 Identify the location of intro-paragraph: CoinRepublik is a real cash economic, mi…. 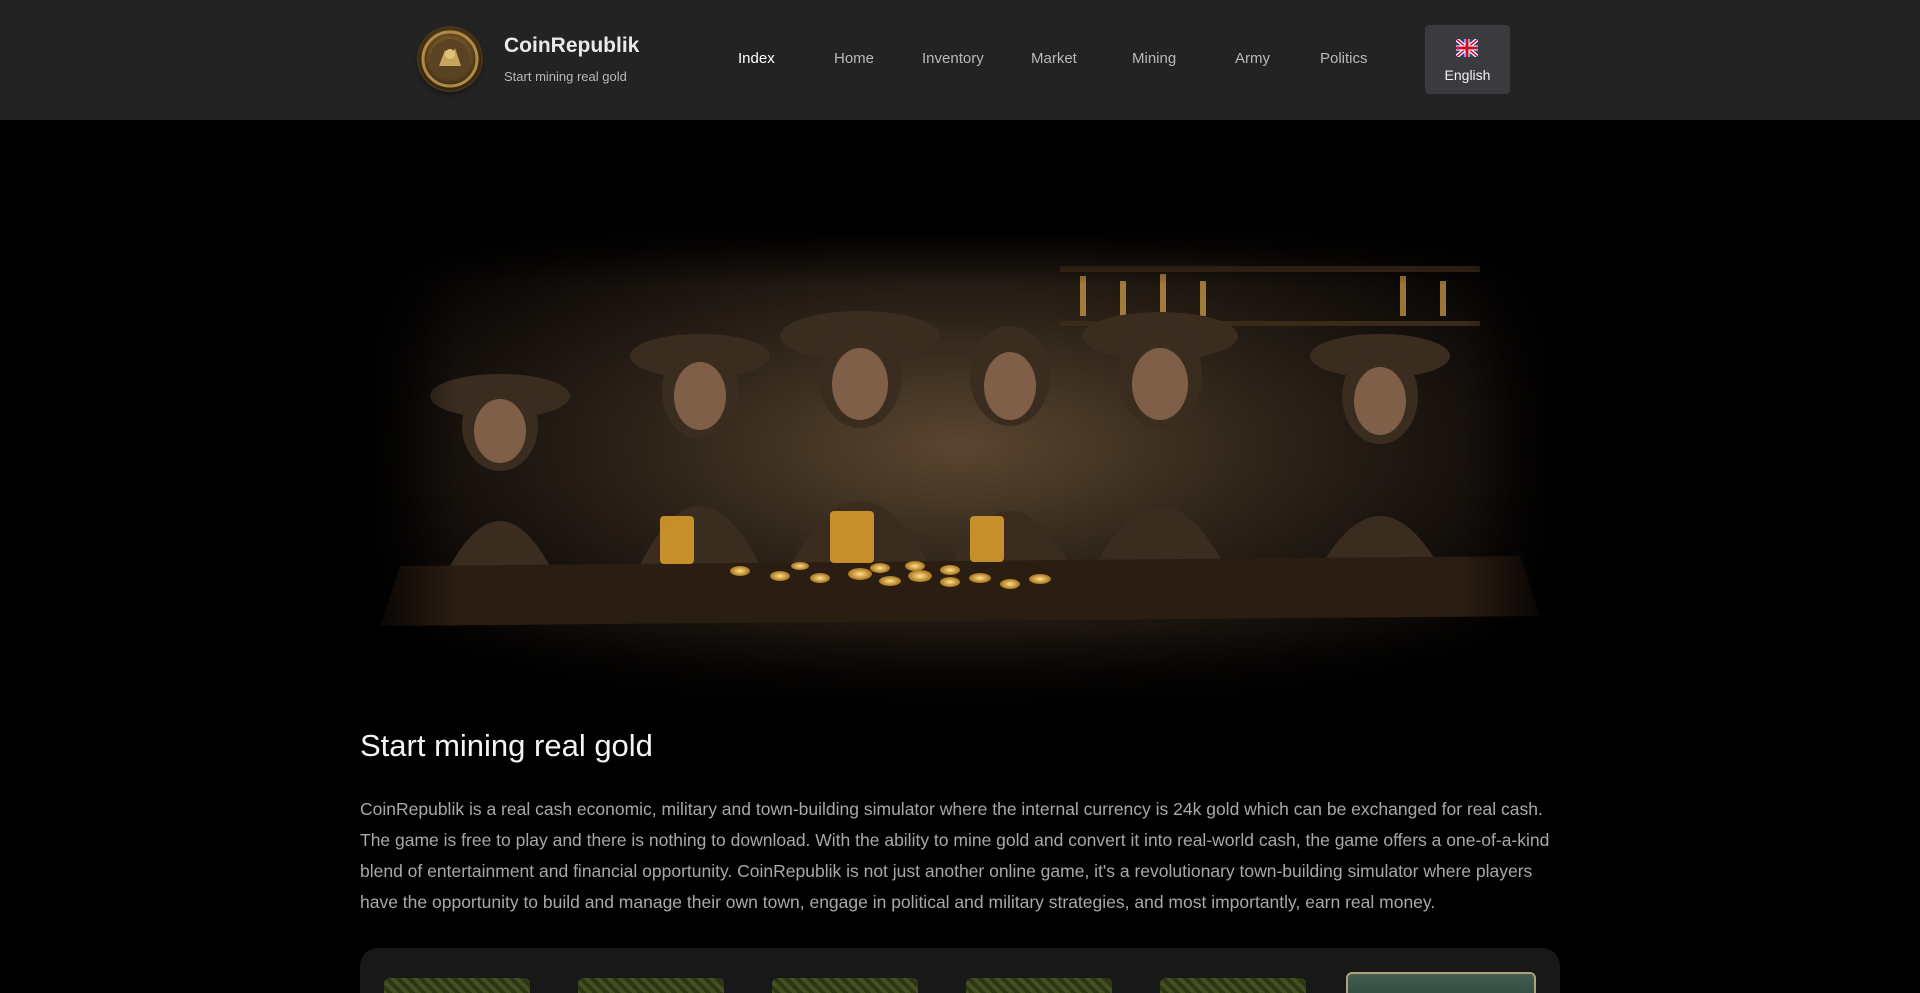
(955, 855).